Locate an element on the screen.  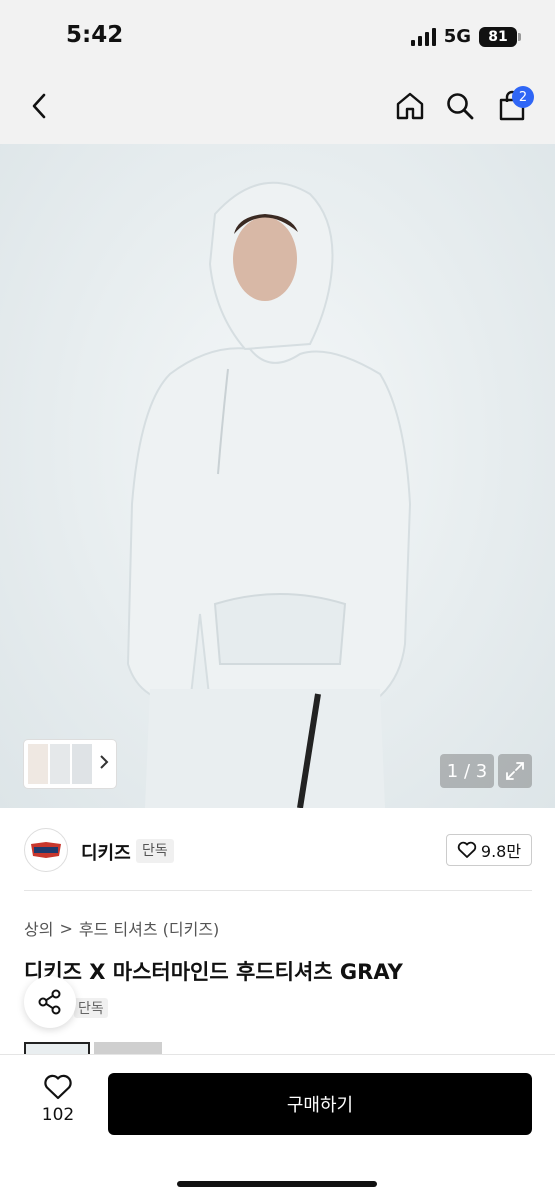
search-icon is located at coordinates (460, 106).